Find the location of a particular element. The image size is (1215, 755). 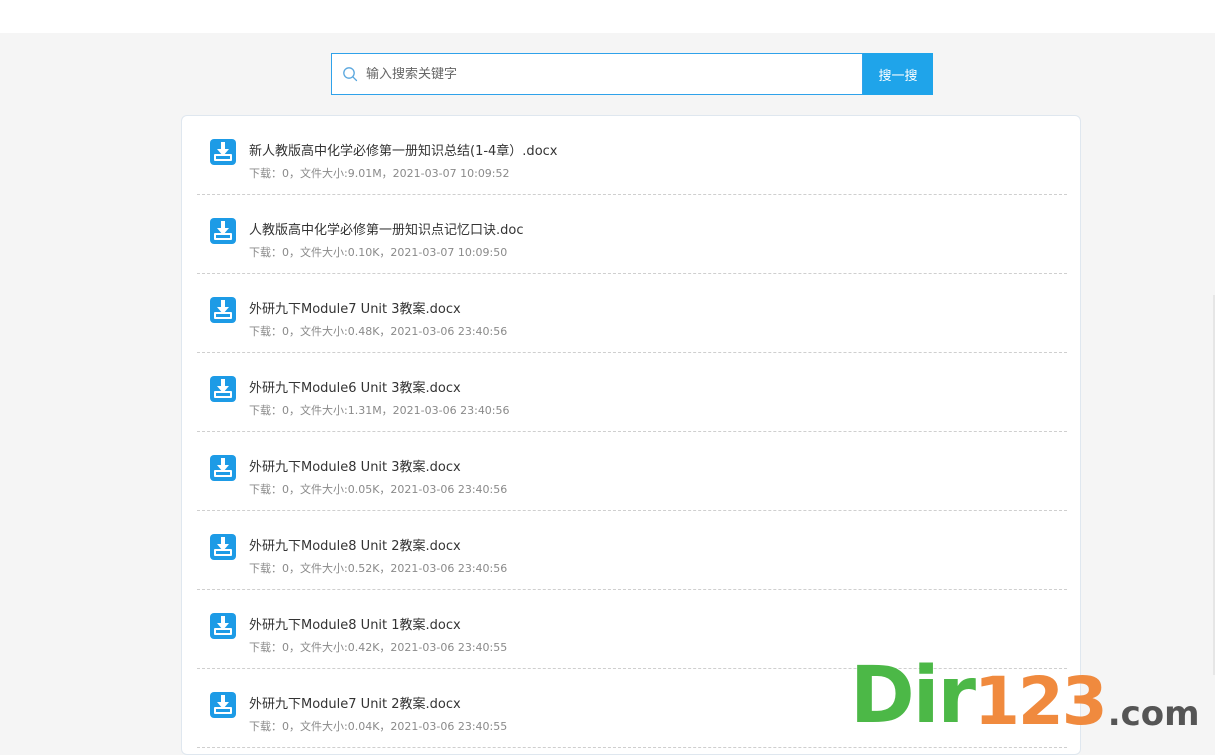

file-meta: 下载：0，文件大小:0.42K，2021-03-06 23:40:55 is located at coordinates (378, 647).